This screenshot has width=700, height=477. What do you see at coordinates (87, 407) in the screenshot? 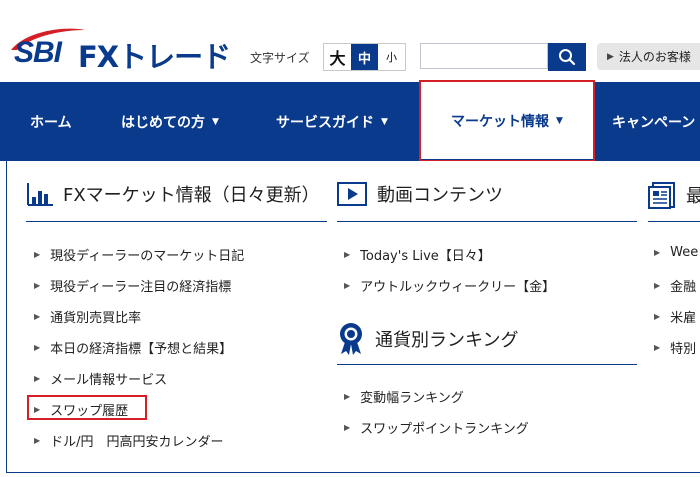
I see `highlight-box-swap-history` at bounding box center [87, 407].